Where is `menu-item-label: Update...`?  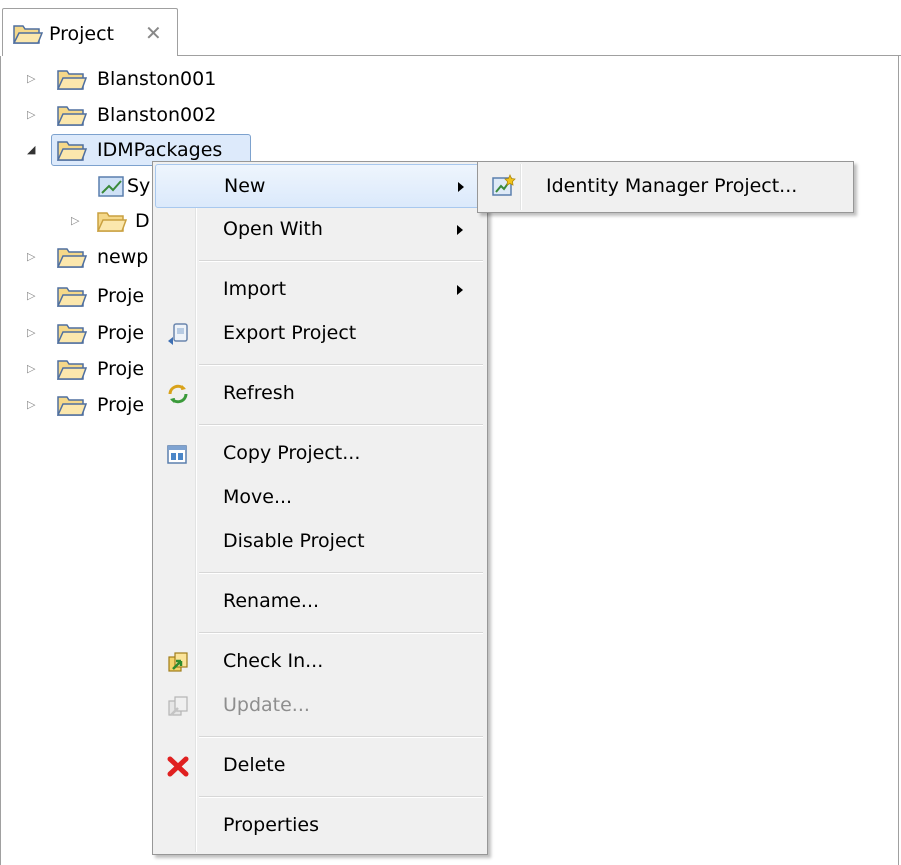
menu-item-label: Update... is located at coordinates (266, 705).